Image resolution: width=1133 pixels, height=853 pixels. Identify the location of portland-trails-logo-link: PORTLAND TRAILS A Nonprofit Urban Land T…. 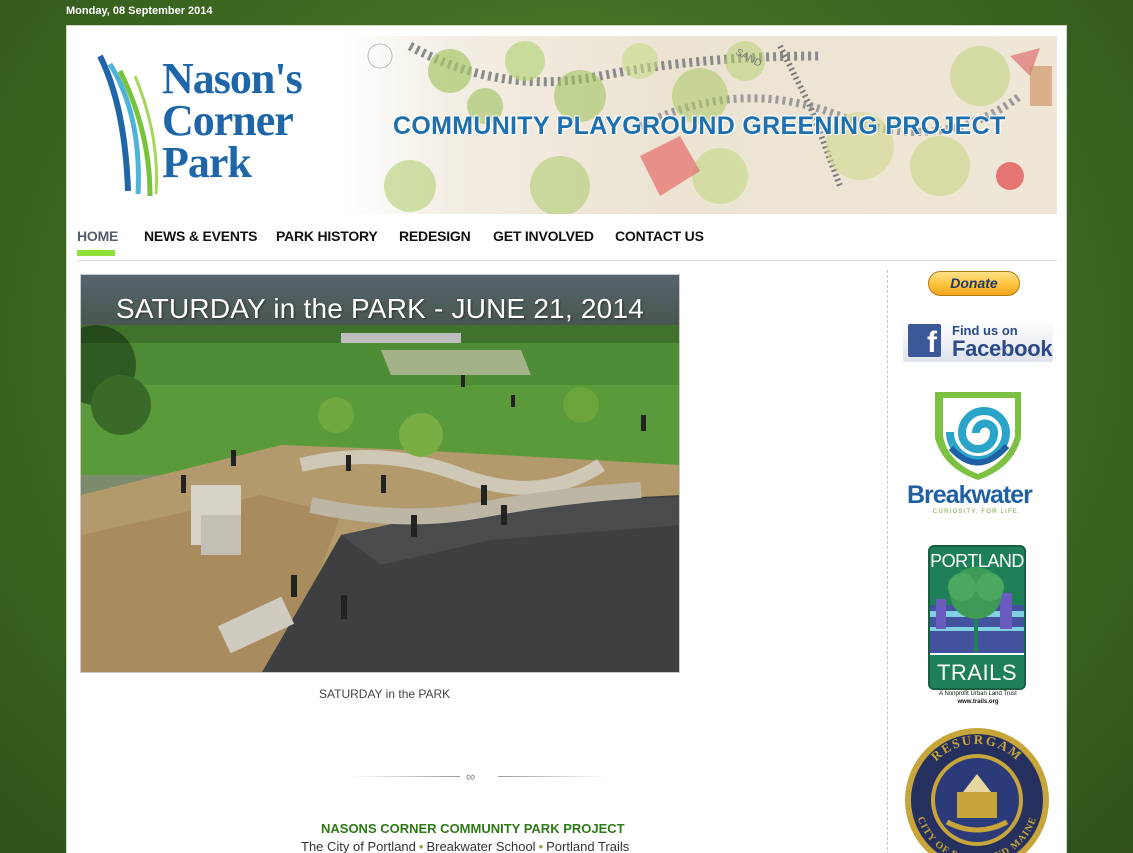
(977, 625).